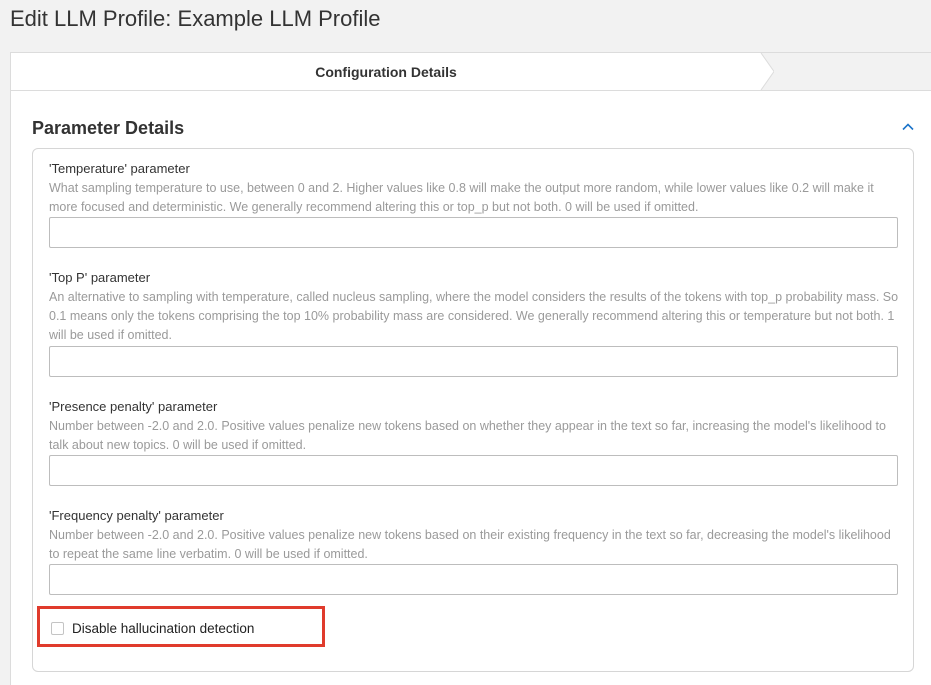 This screenshot has width=931, height=685. What do you see at coordinates (133, 406) in the screenshot?
I see `presence-penalty-label: 'Presence penalty' parameter` at bounding box center [133, 406].